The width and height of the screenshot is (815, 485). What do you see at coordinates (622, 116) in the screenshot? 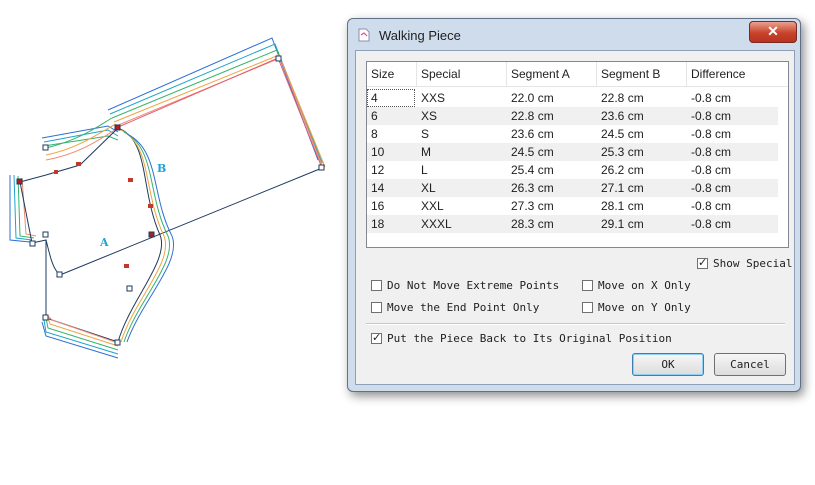
I see `cell-segment-b: 23.6 cm` at bounding box center [622, 116].